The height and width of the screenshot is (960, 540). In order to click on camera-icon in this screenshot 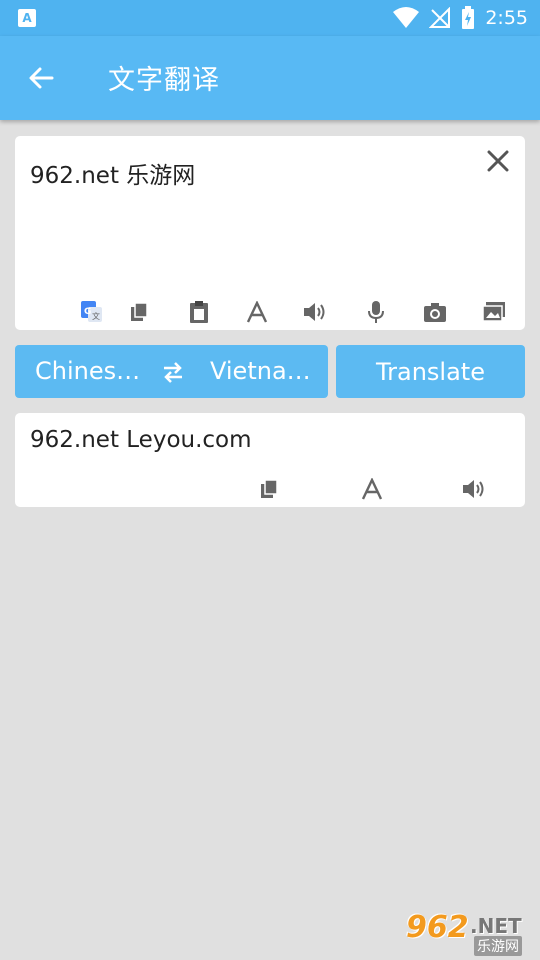, I will do `click(435, 312)`.